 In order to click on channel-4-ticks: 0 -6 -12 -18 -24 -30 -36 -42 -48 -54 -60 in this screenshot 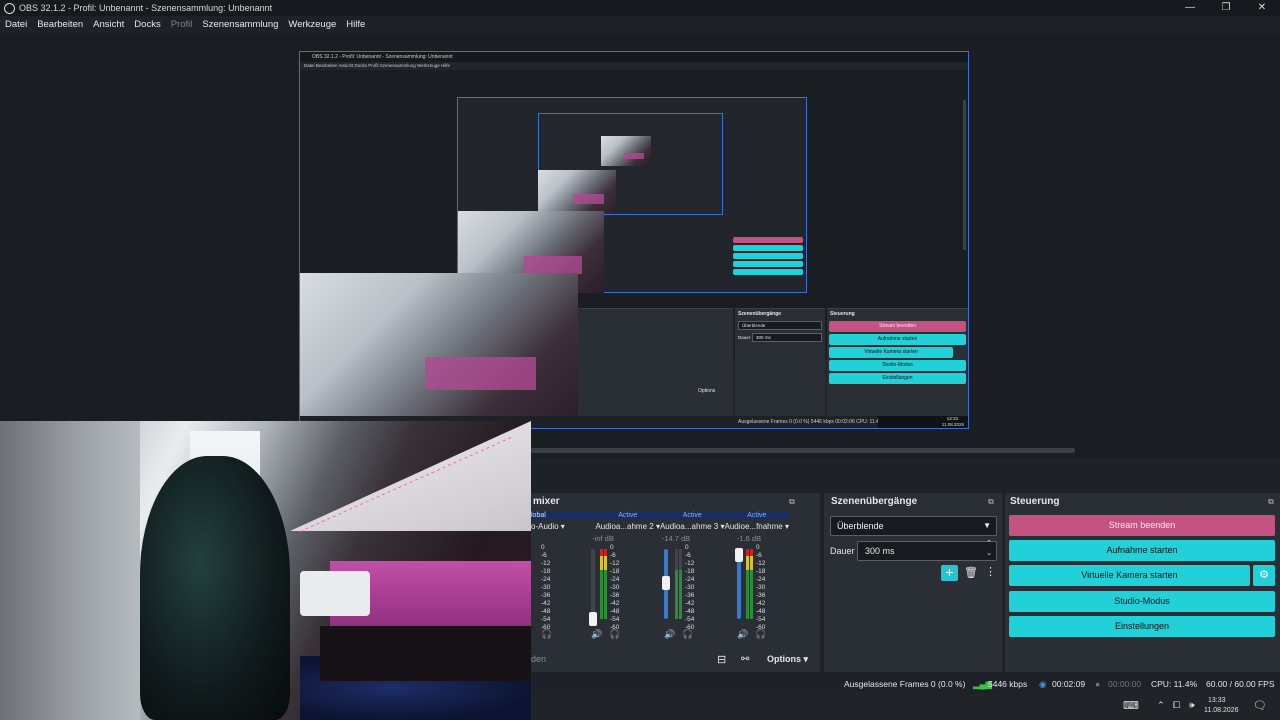, I will do `click(761, 587)`.